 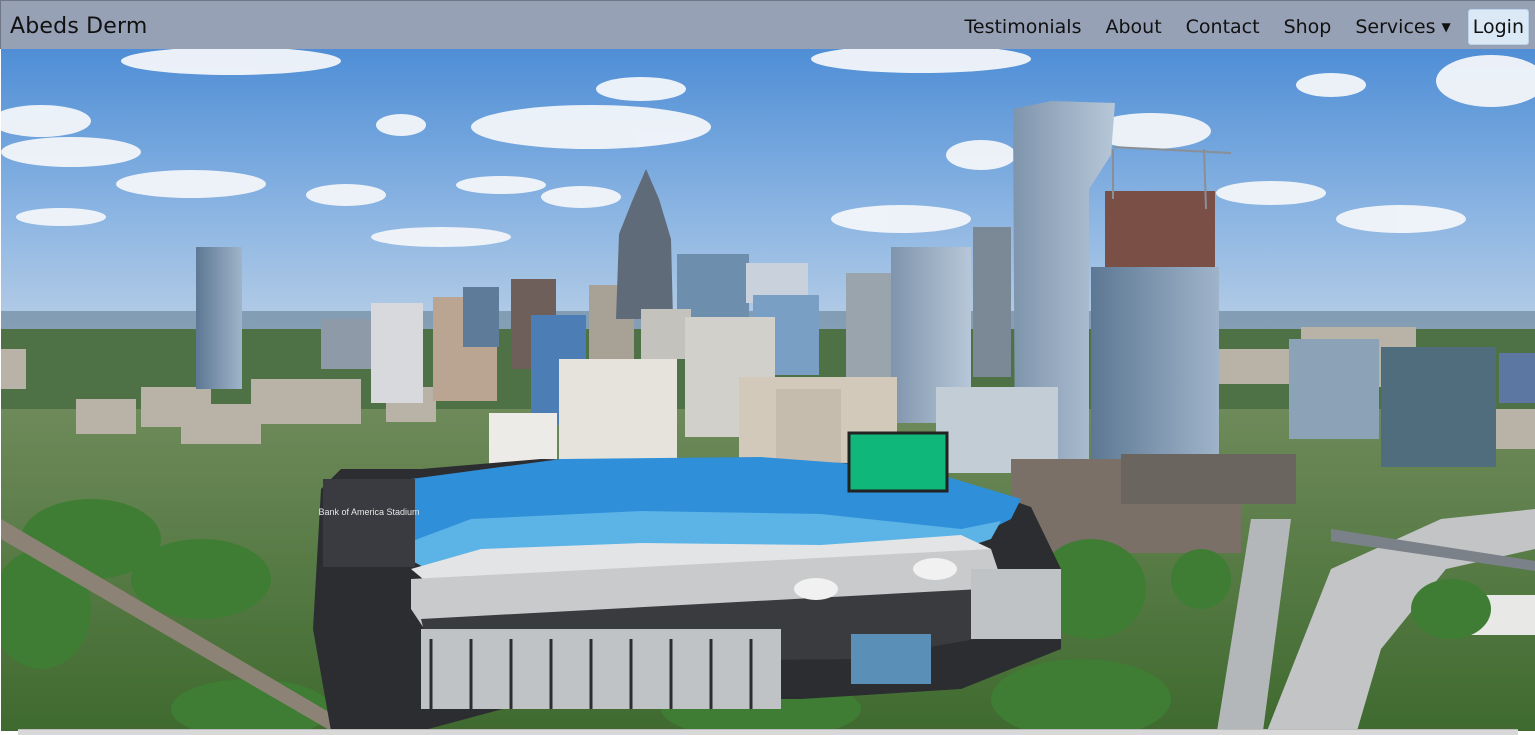 What do you see at coordinates (1498, 27) in the screenshot?
I see `login-button: Login` at bounding box center [1498, 27].